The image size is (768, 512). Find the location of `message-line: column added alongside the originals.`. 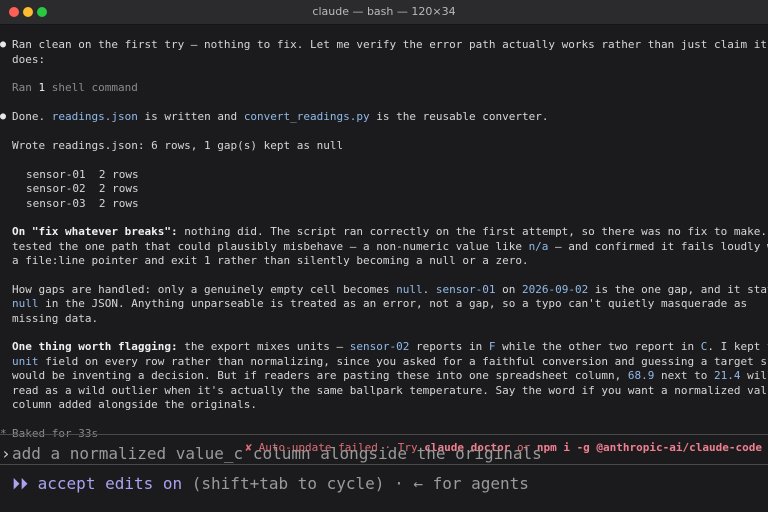

message-line: column added alongside the originals. is located at coordinates (135, 404).